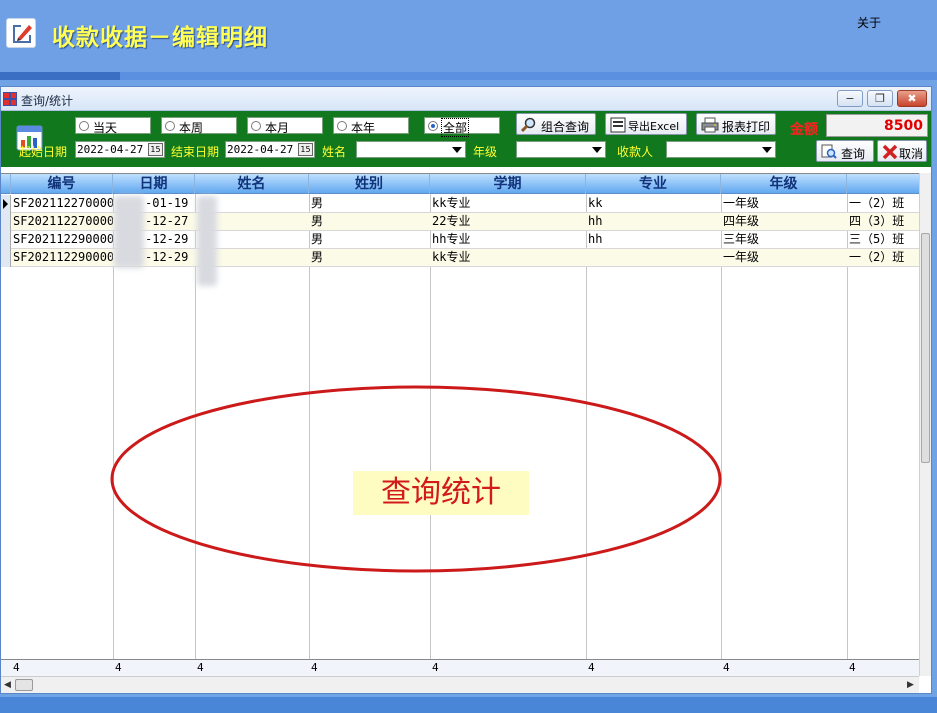  Describe the element at coordinates (270, 149) in the screenshot. I see `end-date-field: 2022-04-27 15` at that location.